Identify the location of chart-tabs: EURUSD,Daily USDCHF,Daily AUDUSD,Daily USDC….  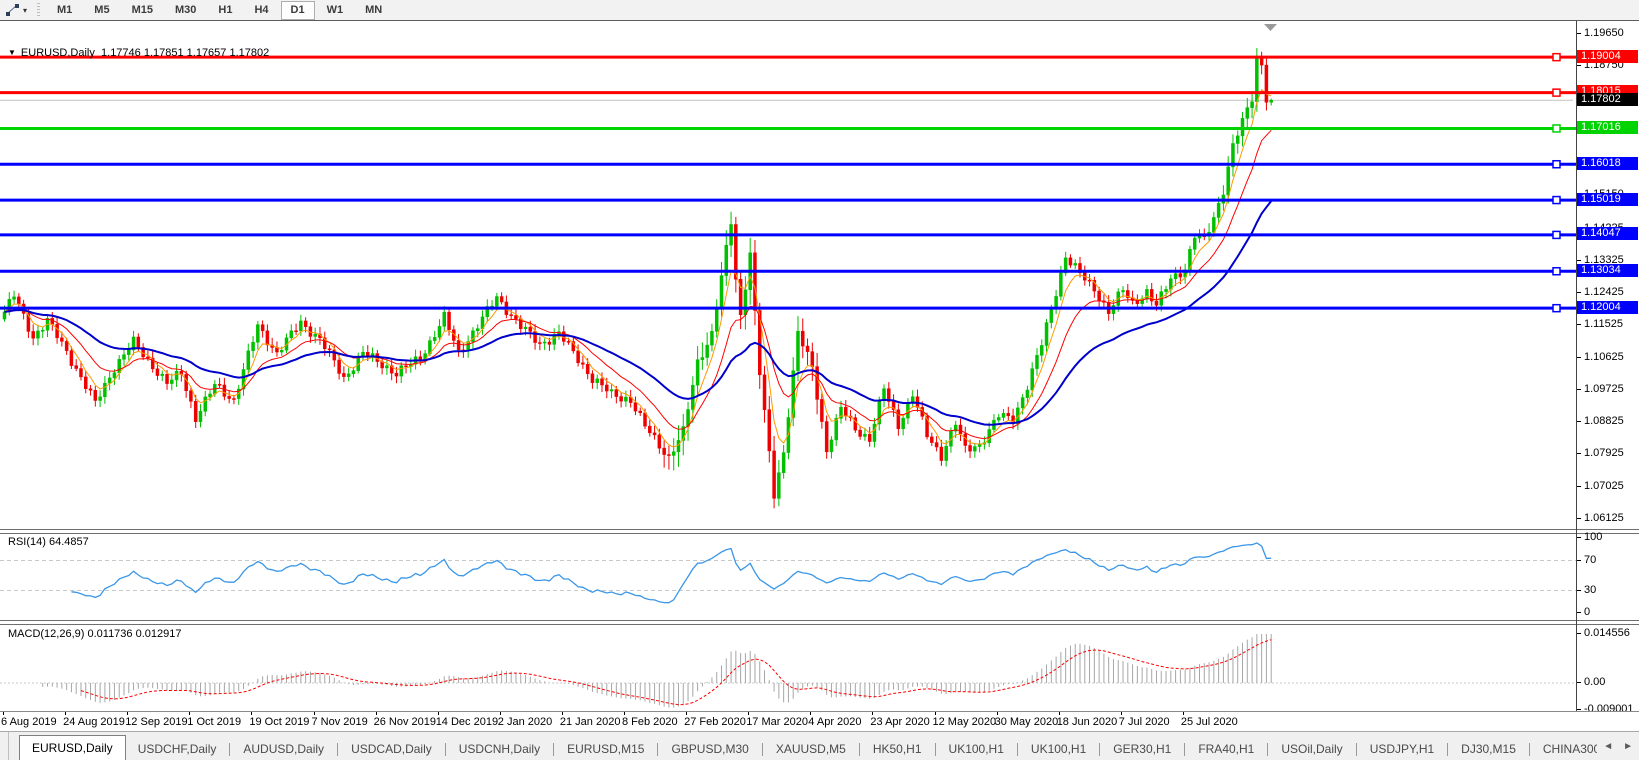
(803, 746).